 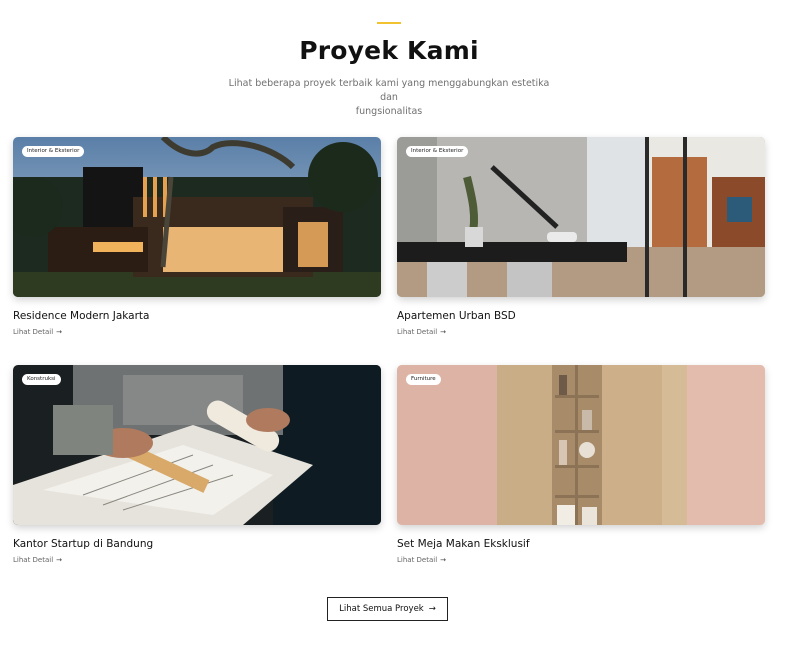 I want to click on project-image-residence: Interior & Eksterior, so click(x=197, y=217).